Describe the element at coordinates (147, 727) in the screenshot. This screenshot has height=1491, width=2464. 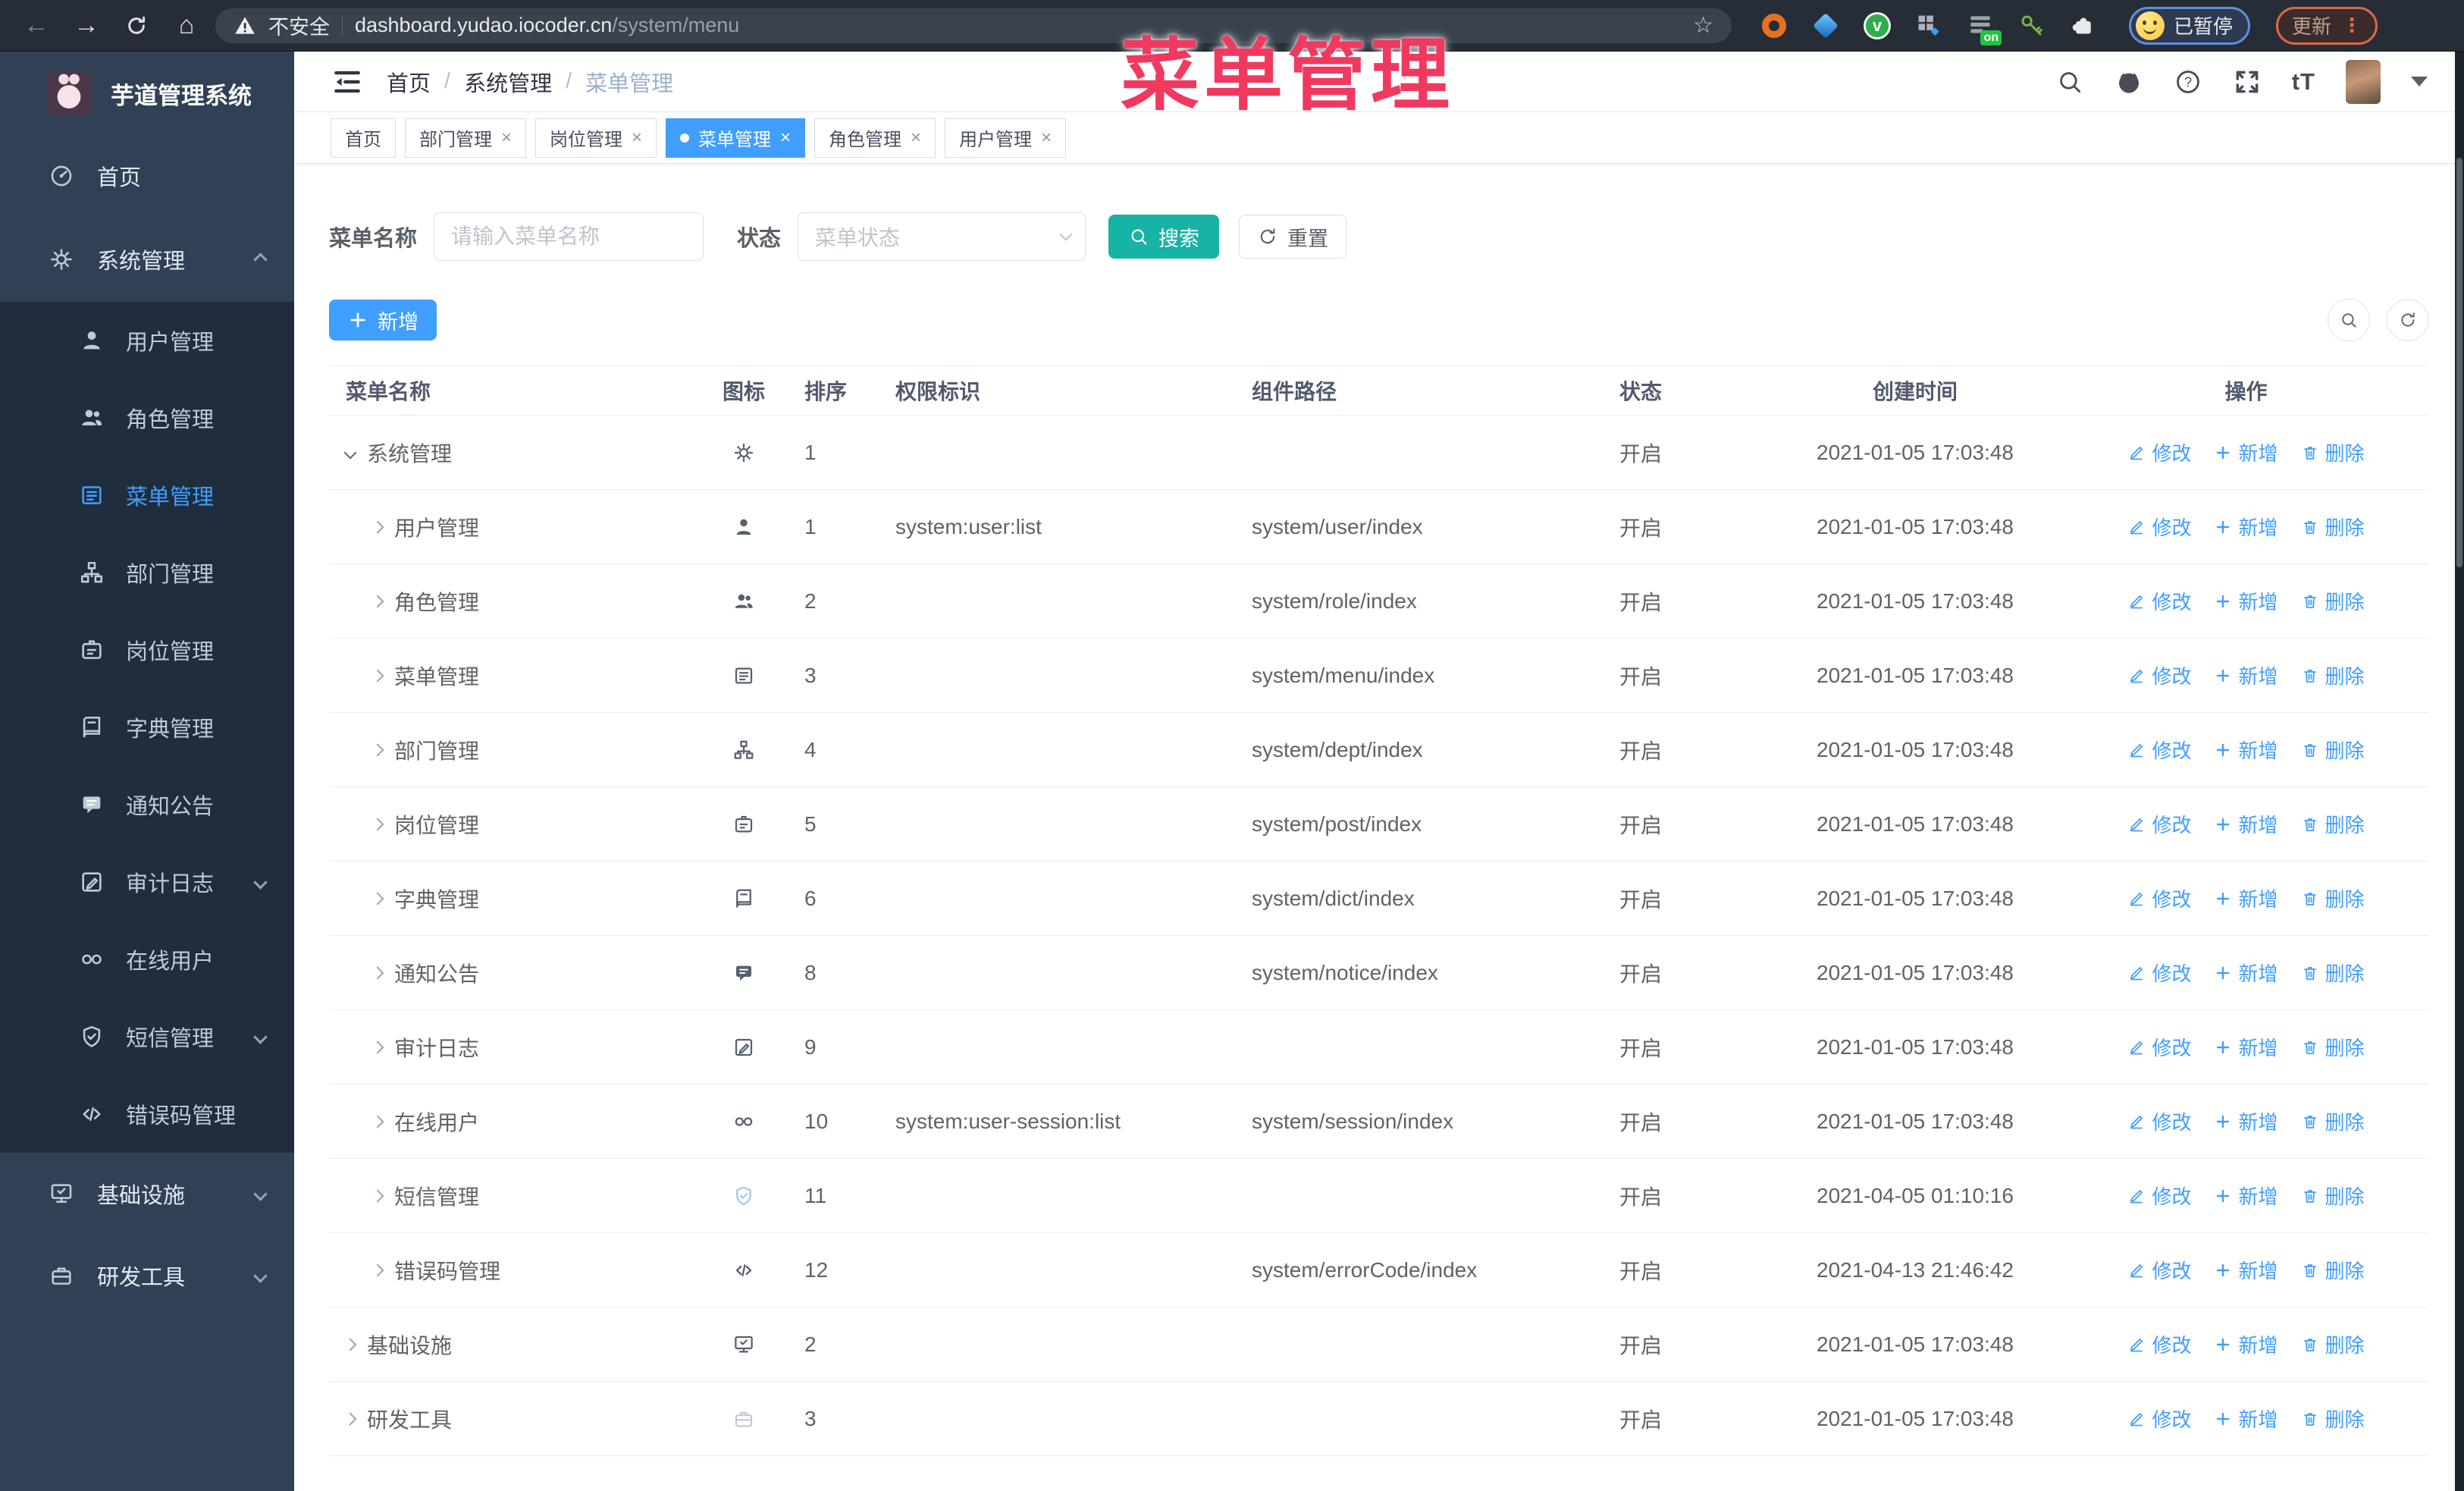
I see `sidebar-item-字典管理: 字典管理` at that location.